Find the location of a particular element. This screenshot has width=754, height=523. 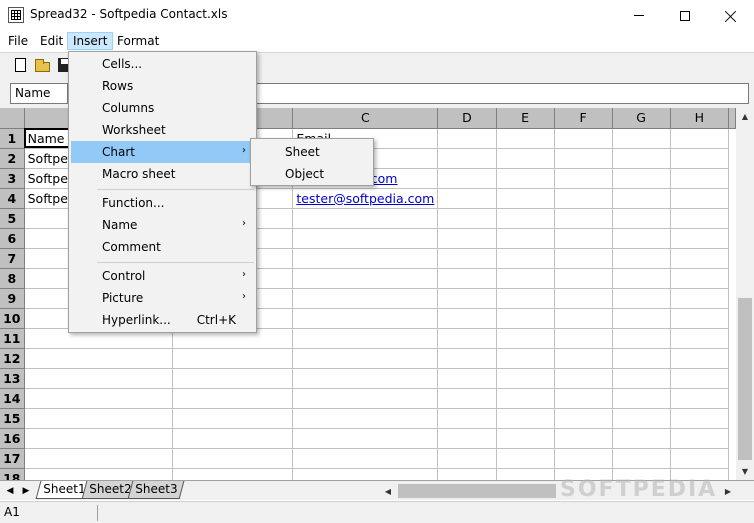

submenu-item-object: Object is located at coordinates (312, 174).